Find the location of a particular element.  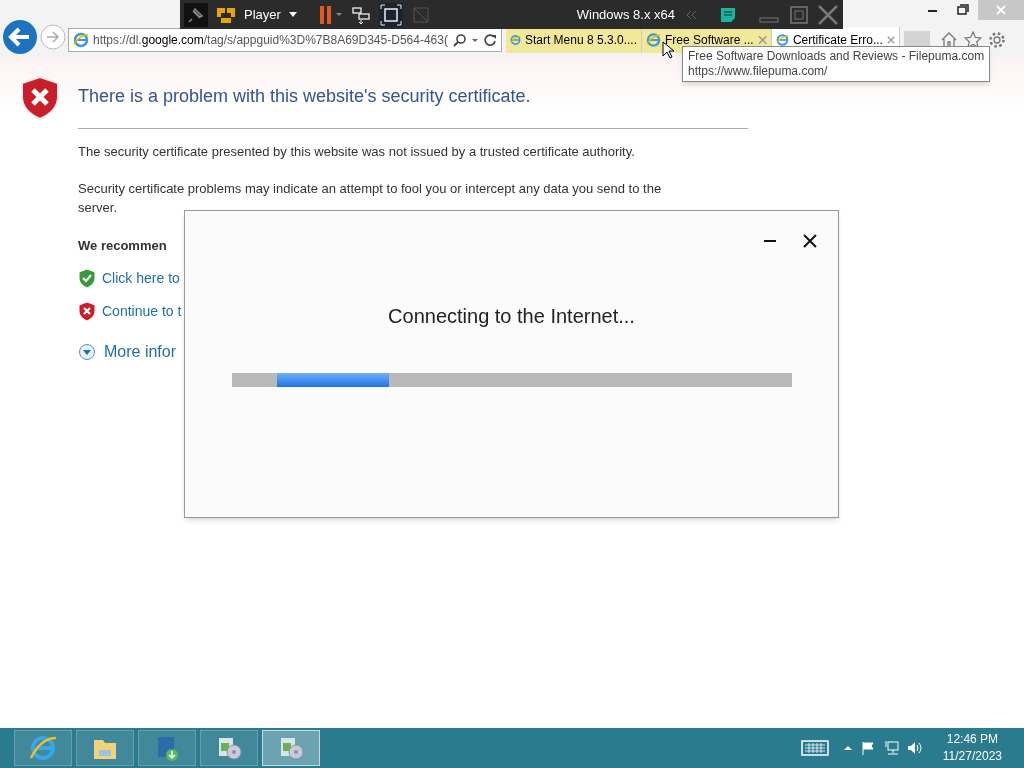

address-text: https://dl.google.com/tag/s/appguid%3D%7B8A69D345-D564-463( is located at coordinates (271, 40).